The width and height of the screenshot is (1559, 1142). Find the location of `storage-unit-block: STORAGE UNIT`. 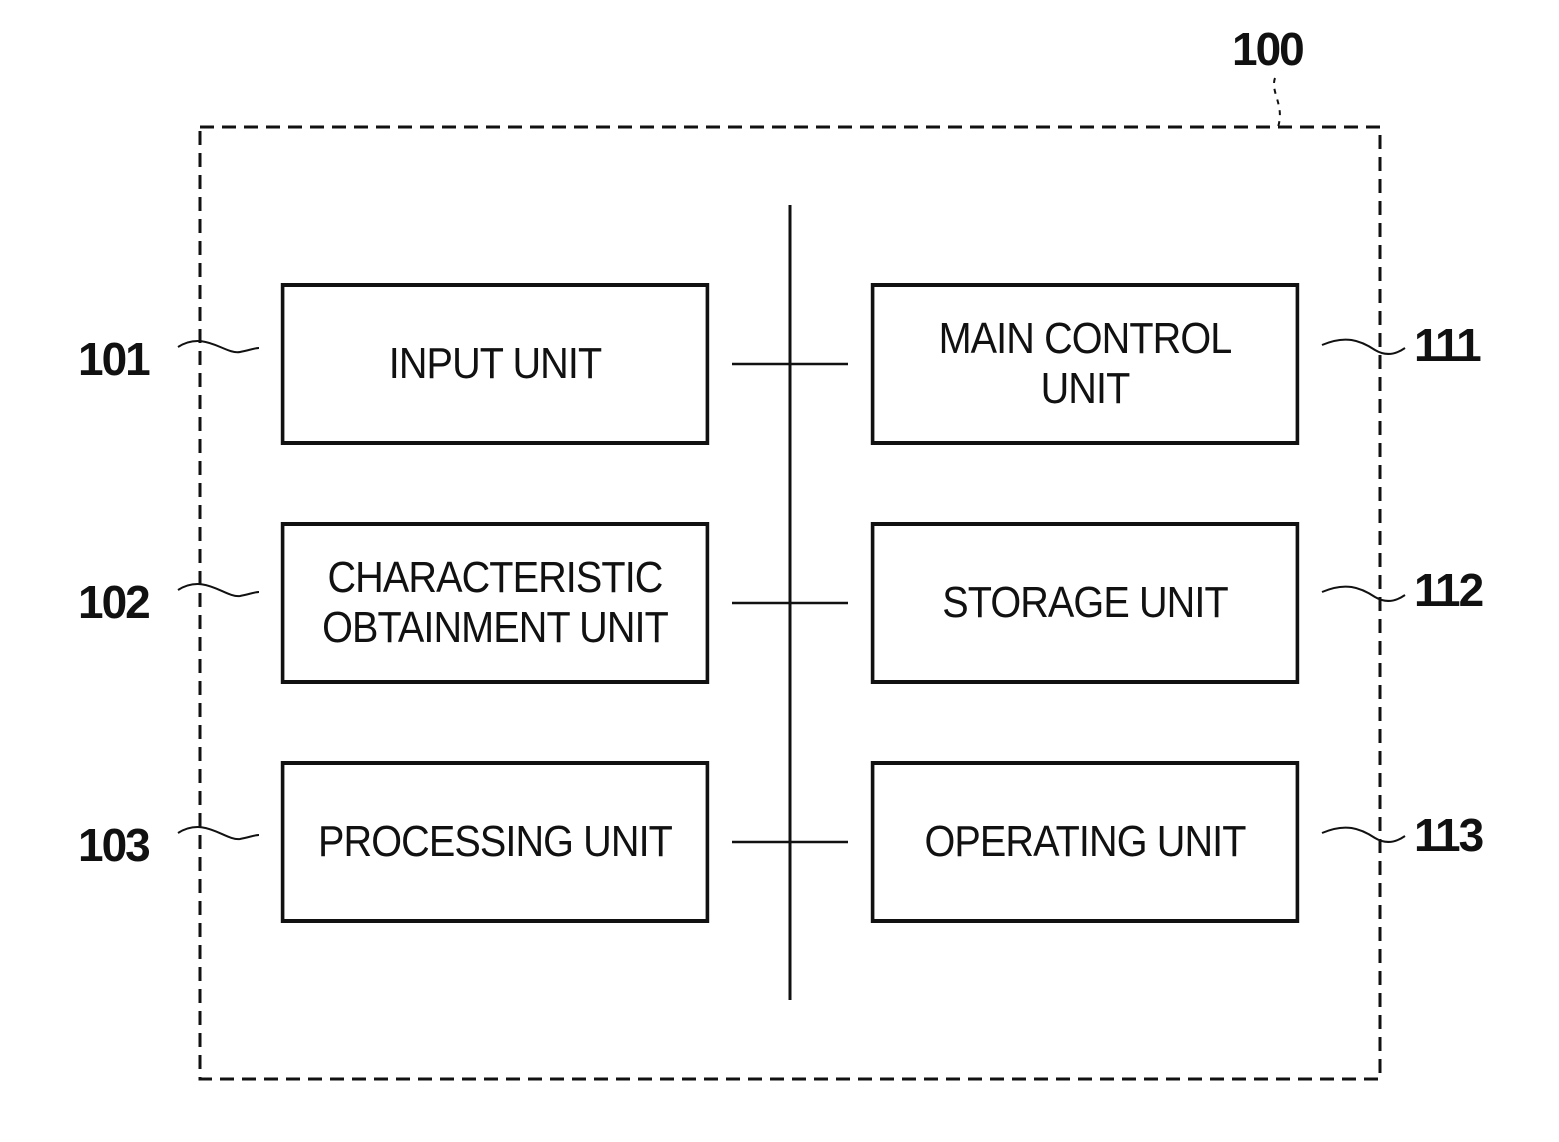

storage-unit-block: STORAGE UNIT is located at coordinates (1085, 603).